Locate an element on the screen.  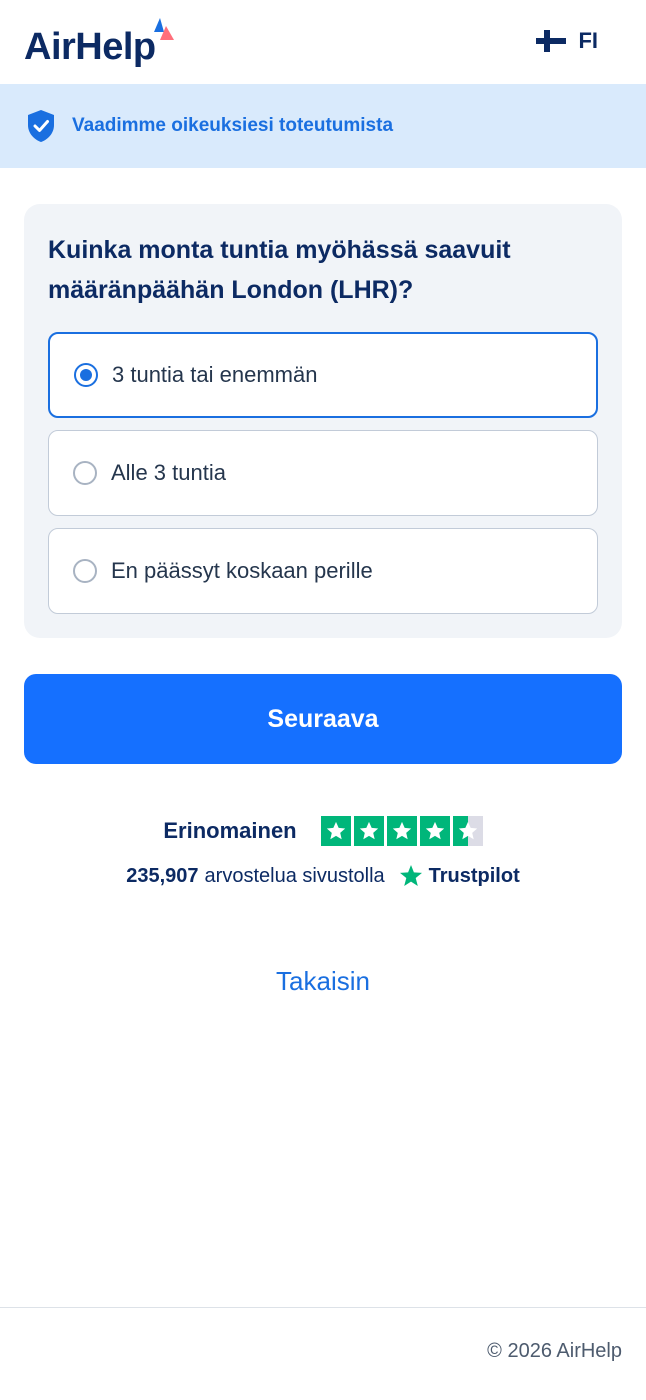
half-star-icon is located at coordinates (467, 831).